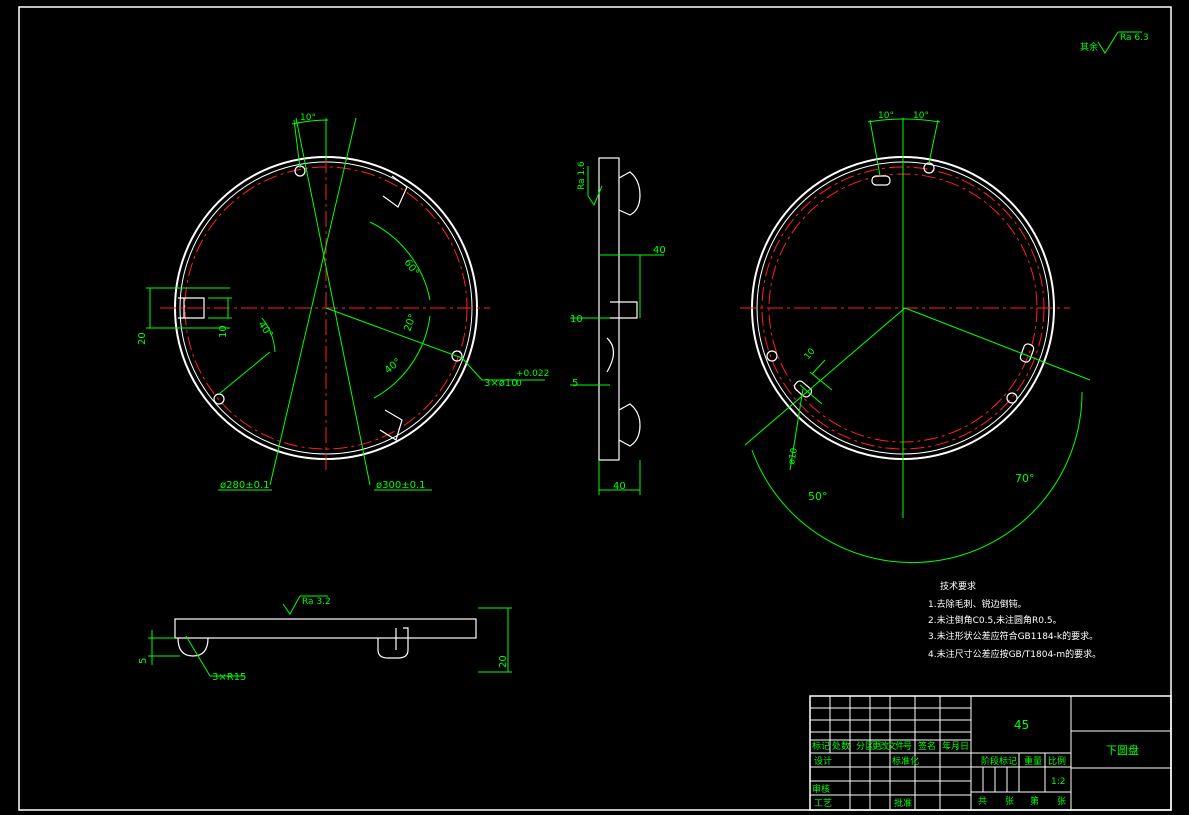 The width and height of the screenshot is (1189, 815). Describe the element at coordinates (921, 116) in the screenshot. I see `back-angle-right: 10°` at that location.